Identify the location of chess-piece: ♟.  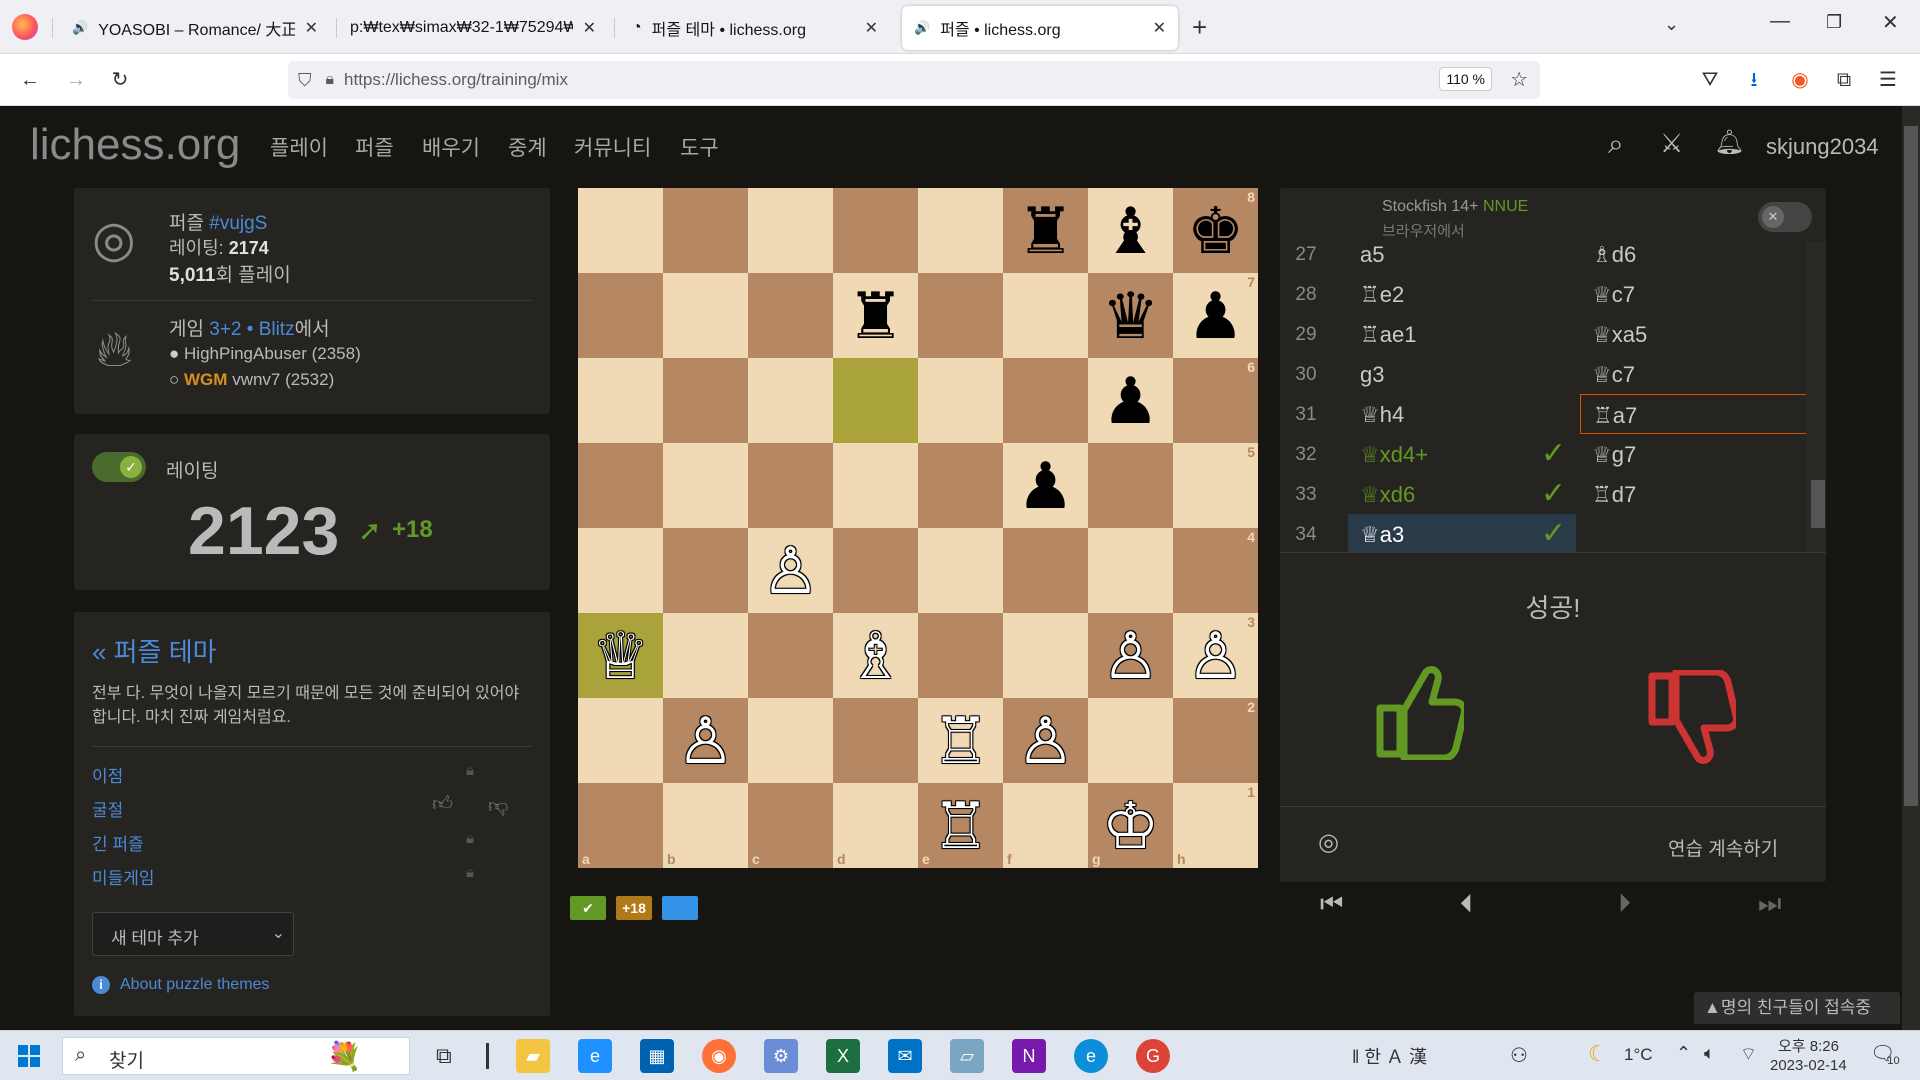
(1215, 316).